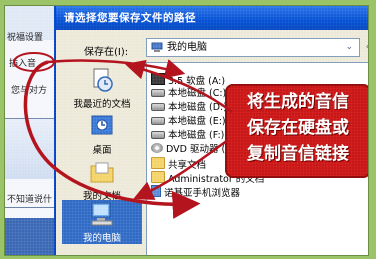 Image resolution: width=376 pixels, height=259 pixels. I want to click on back-arrow-icon: ⇦, so click(367, 46).